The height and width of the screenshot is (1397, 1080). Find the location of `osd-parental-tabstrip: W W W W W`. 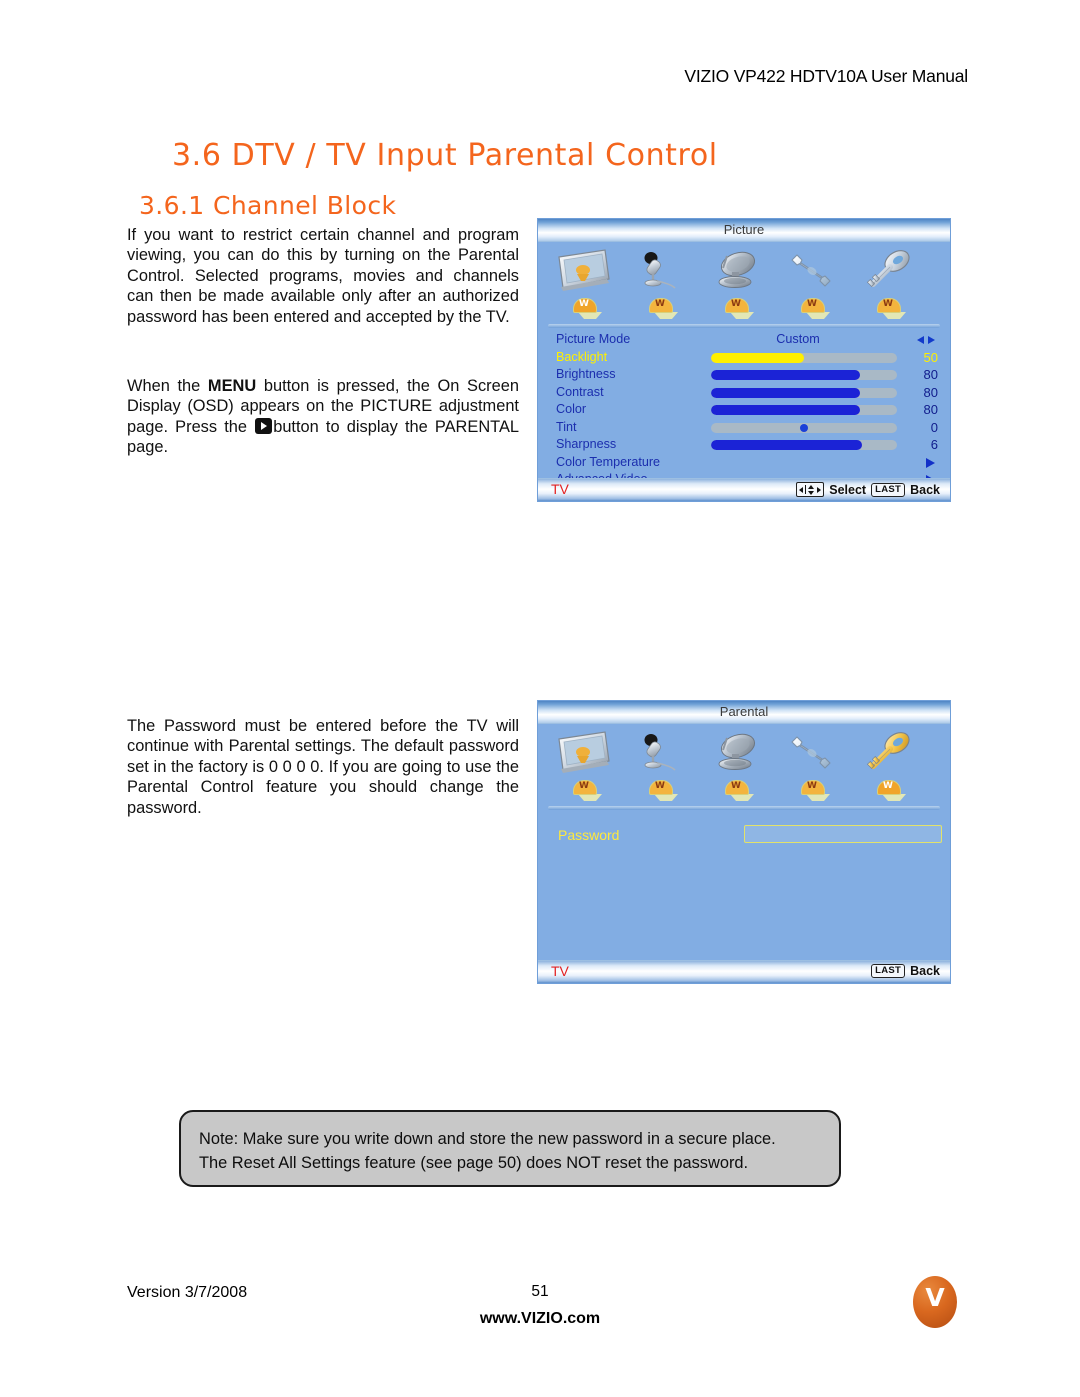

osd-parental-tabstrip: W W W W W is located at coordinates (744, 765).